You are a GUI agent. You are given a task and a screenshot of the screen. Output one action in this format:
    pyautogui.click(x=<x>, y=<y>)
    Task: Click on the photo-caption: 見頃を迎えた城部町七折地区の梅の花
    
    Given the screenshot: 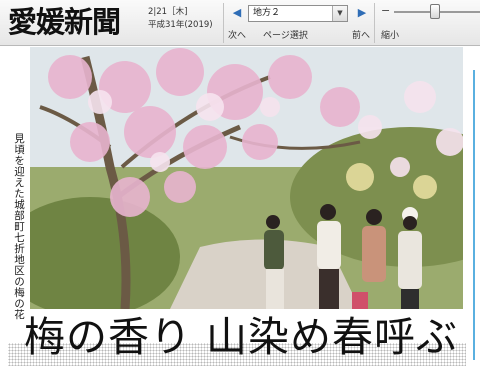 What is the action you would take?
    pyautogui.click(x=19, y=226)
    